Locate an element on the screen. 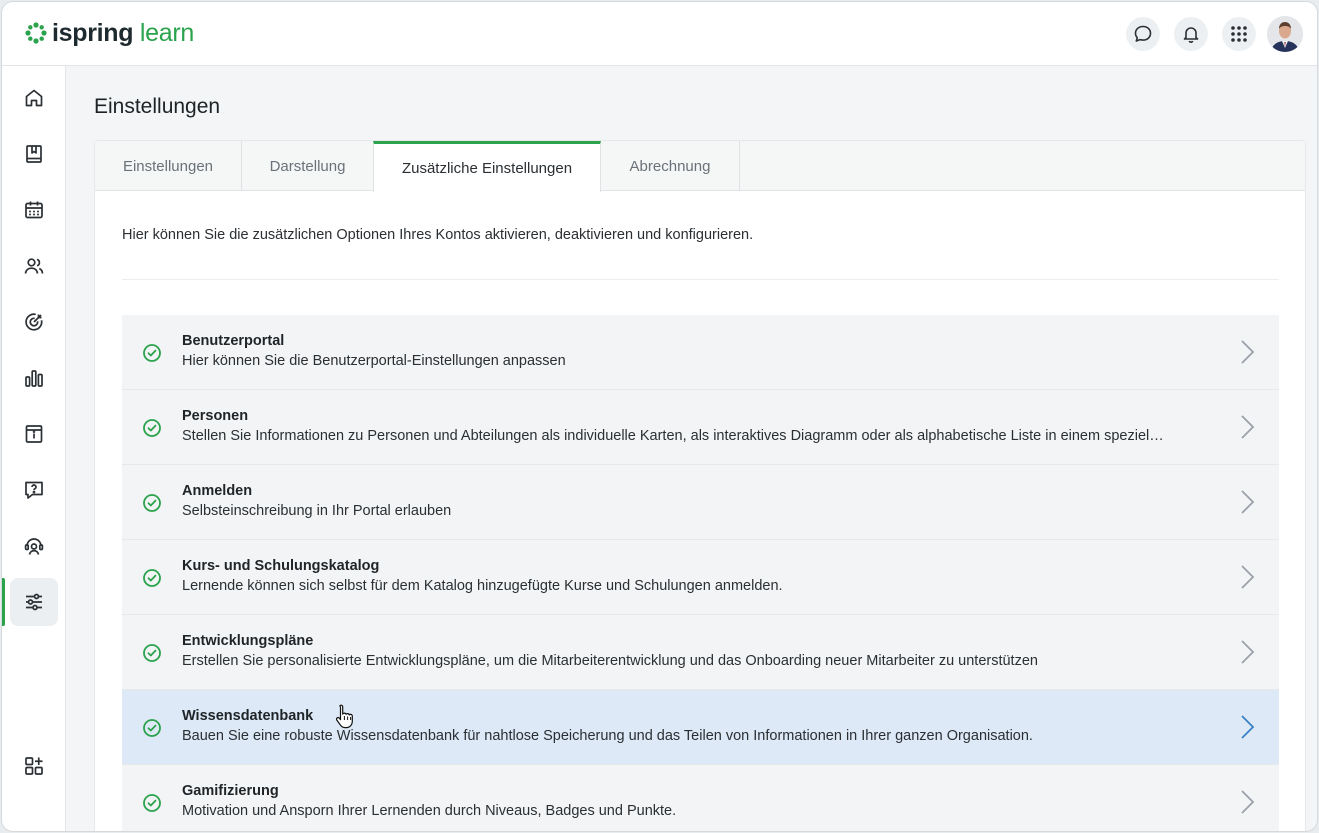 This screenshot has height=833, width=1319. notifications-button is located at coordinates (1191, 34).